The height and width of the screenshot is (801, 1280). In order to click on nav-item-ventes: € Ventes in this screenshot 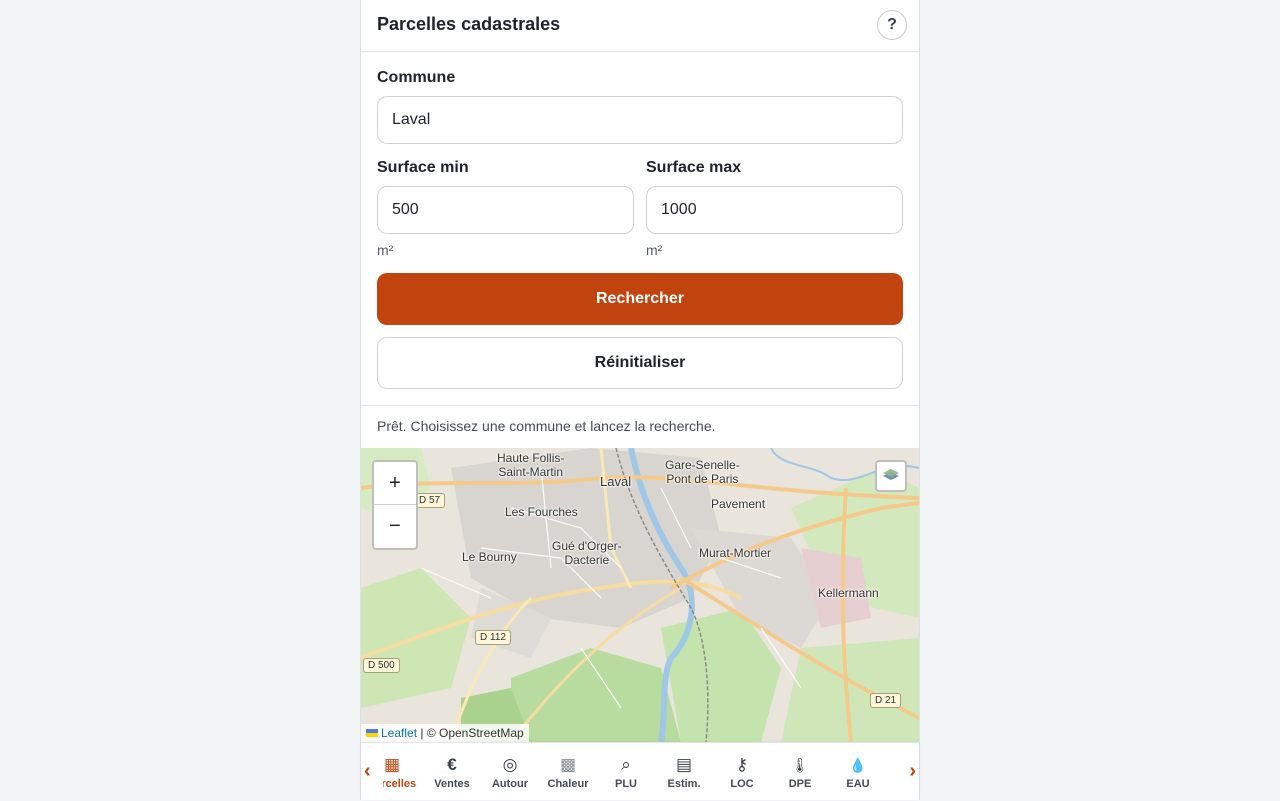, I will do `click(452, 772)`.